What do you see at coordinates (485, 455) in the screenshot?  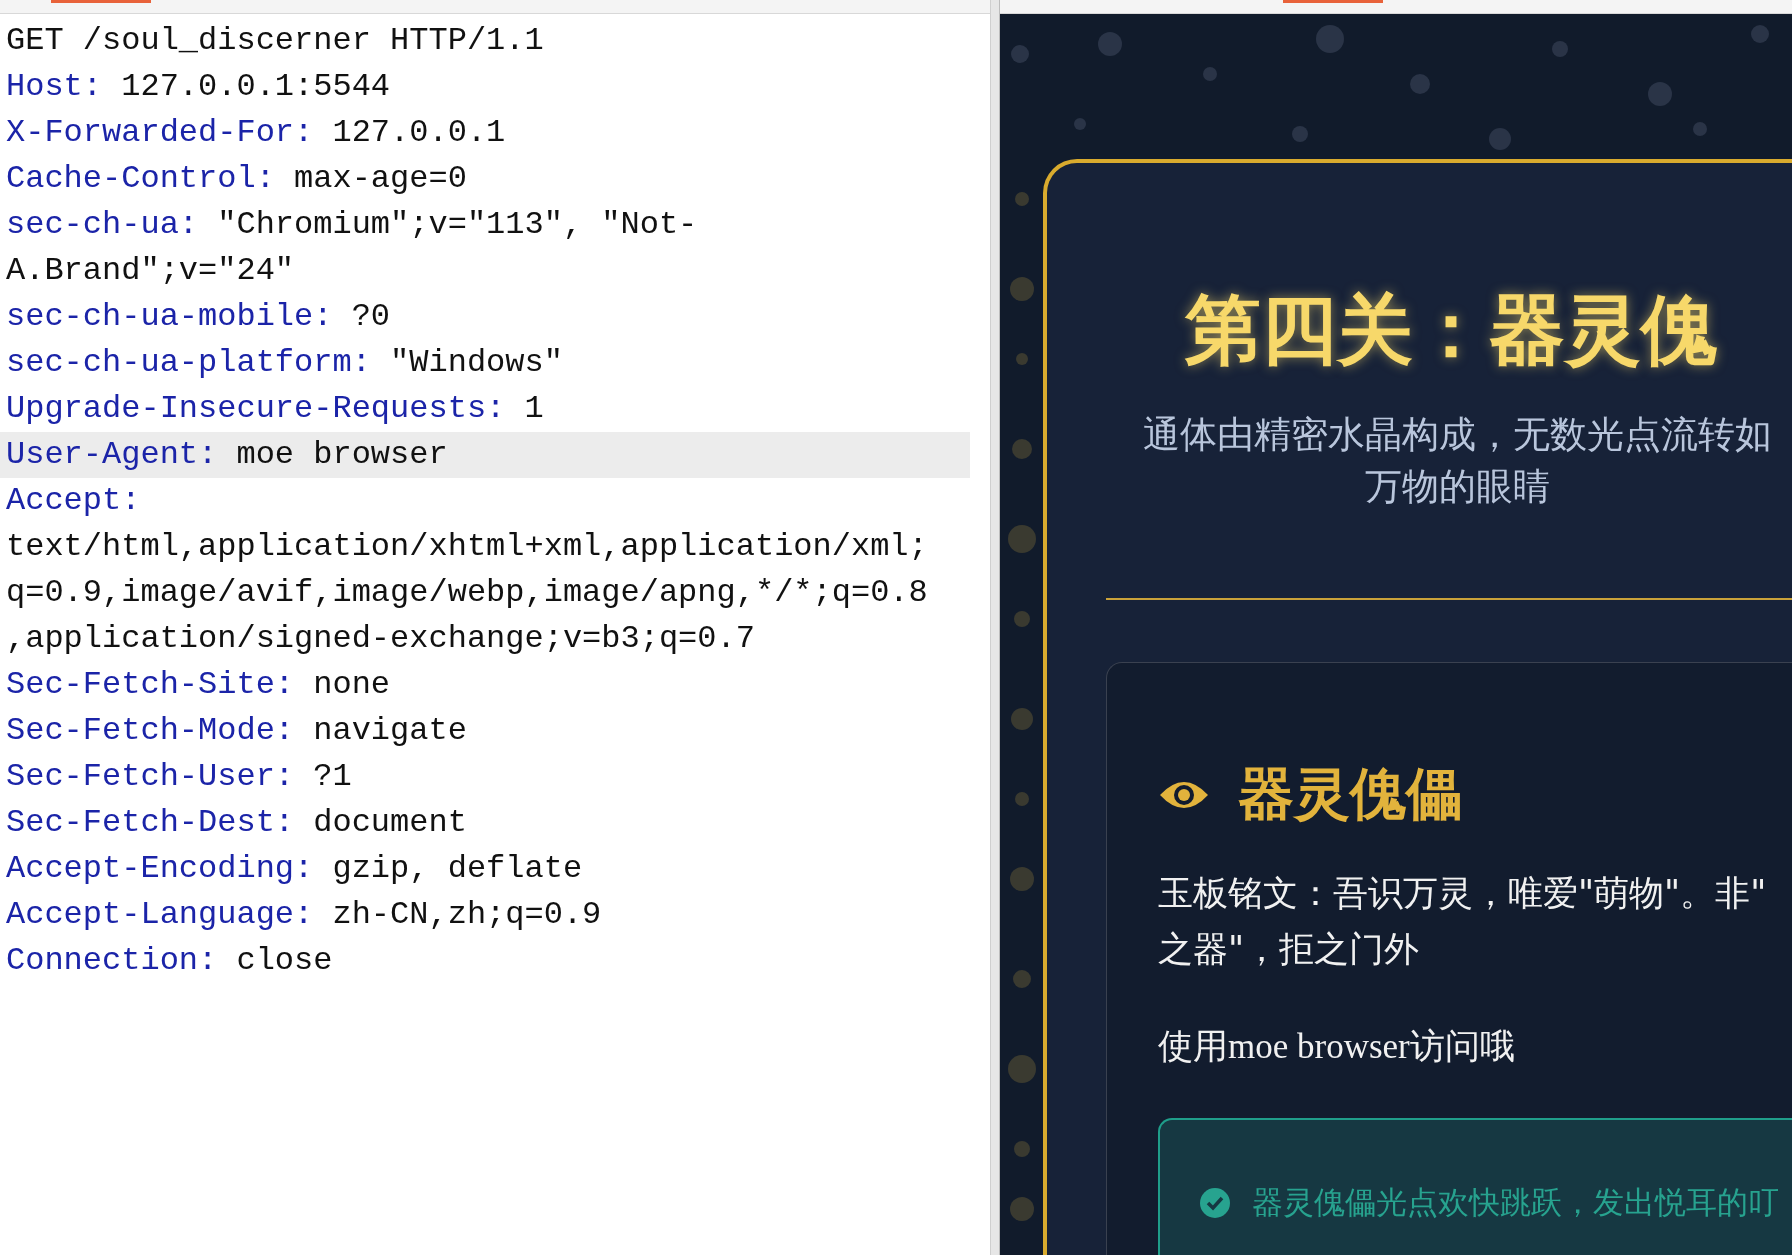 I see `header-row: User-Agent: moe browser` at bounding box center [485, 455].